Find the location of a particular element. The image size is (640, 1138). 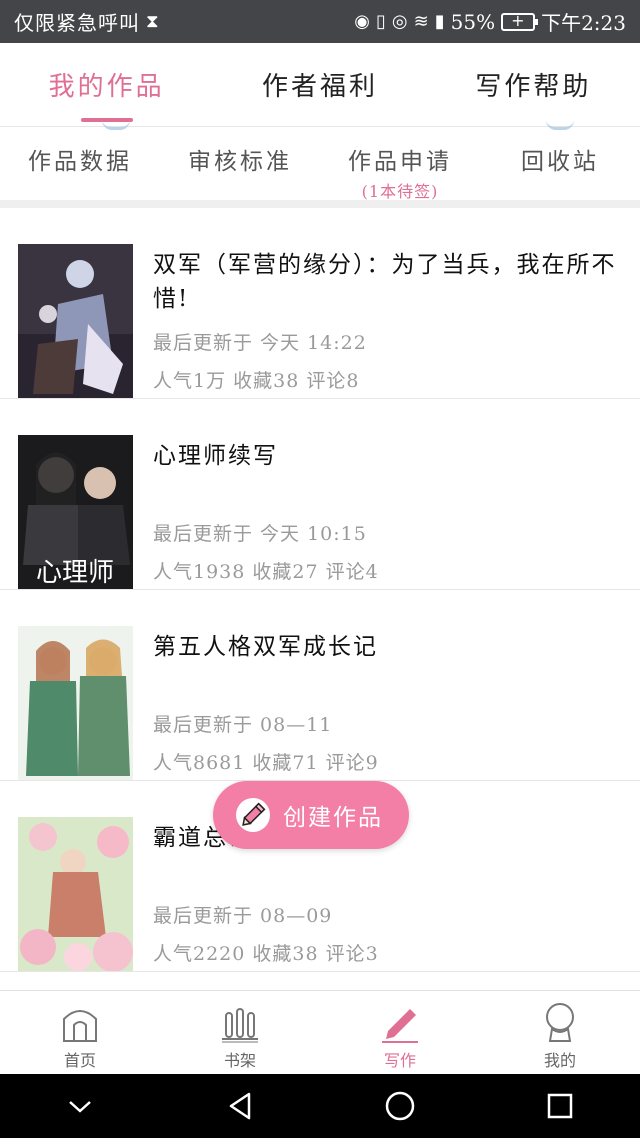

home-circle-icon is located at coordinates (400, 1106).